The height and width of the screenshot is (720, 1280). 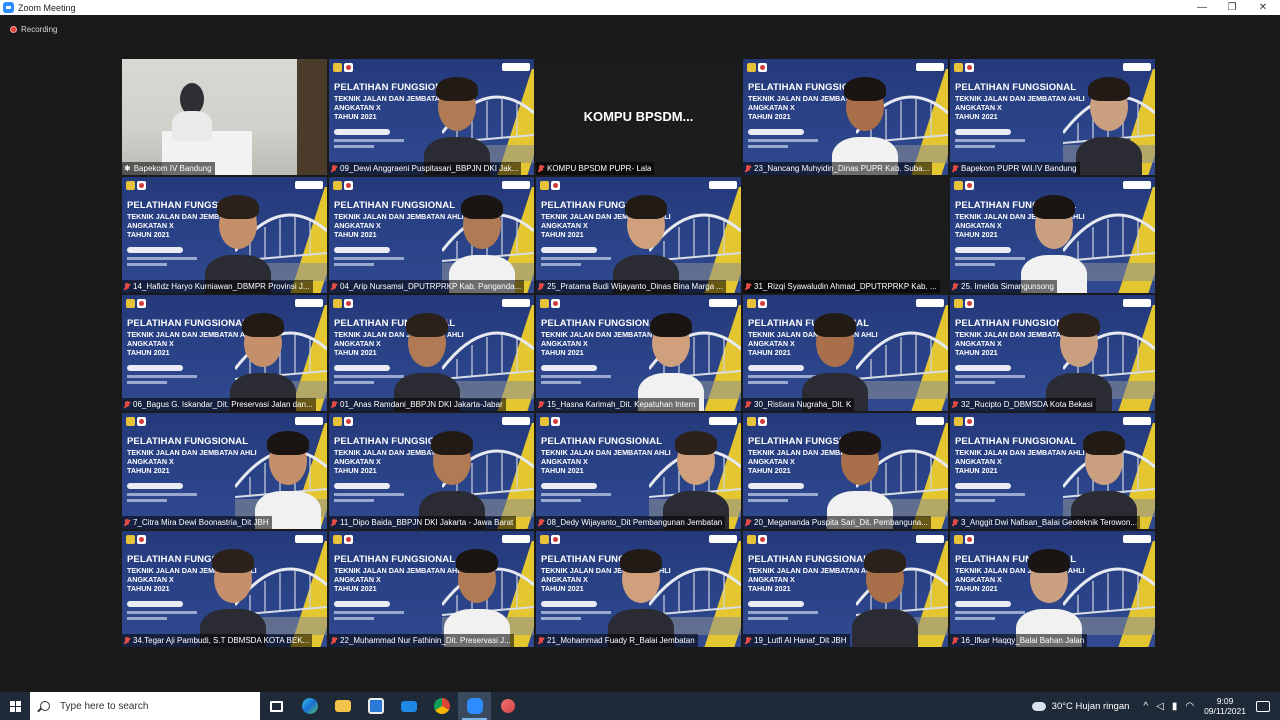 I want to click on notification-icon, so click(x=1263, y=706).